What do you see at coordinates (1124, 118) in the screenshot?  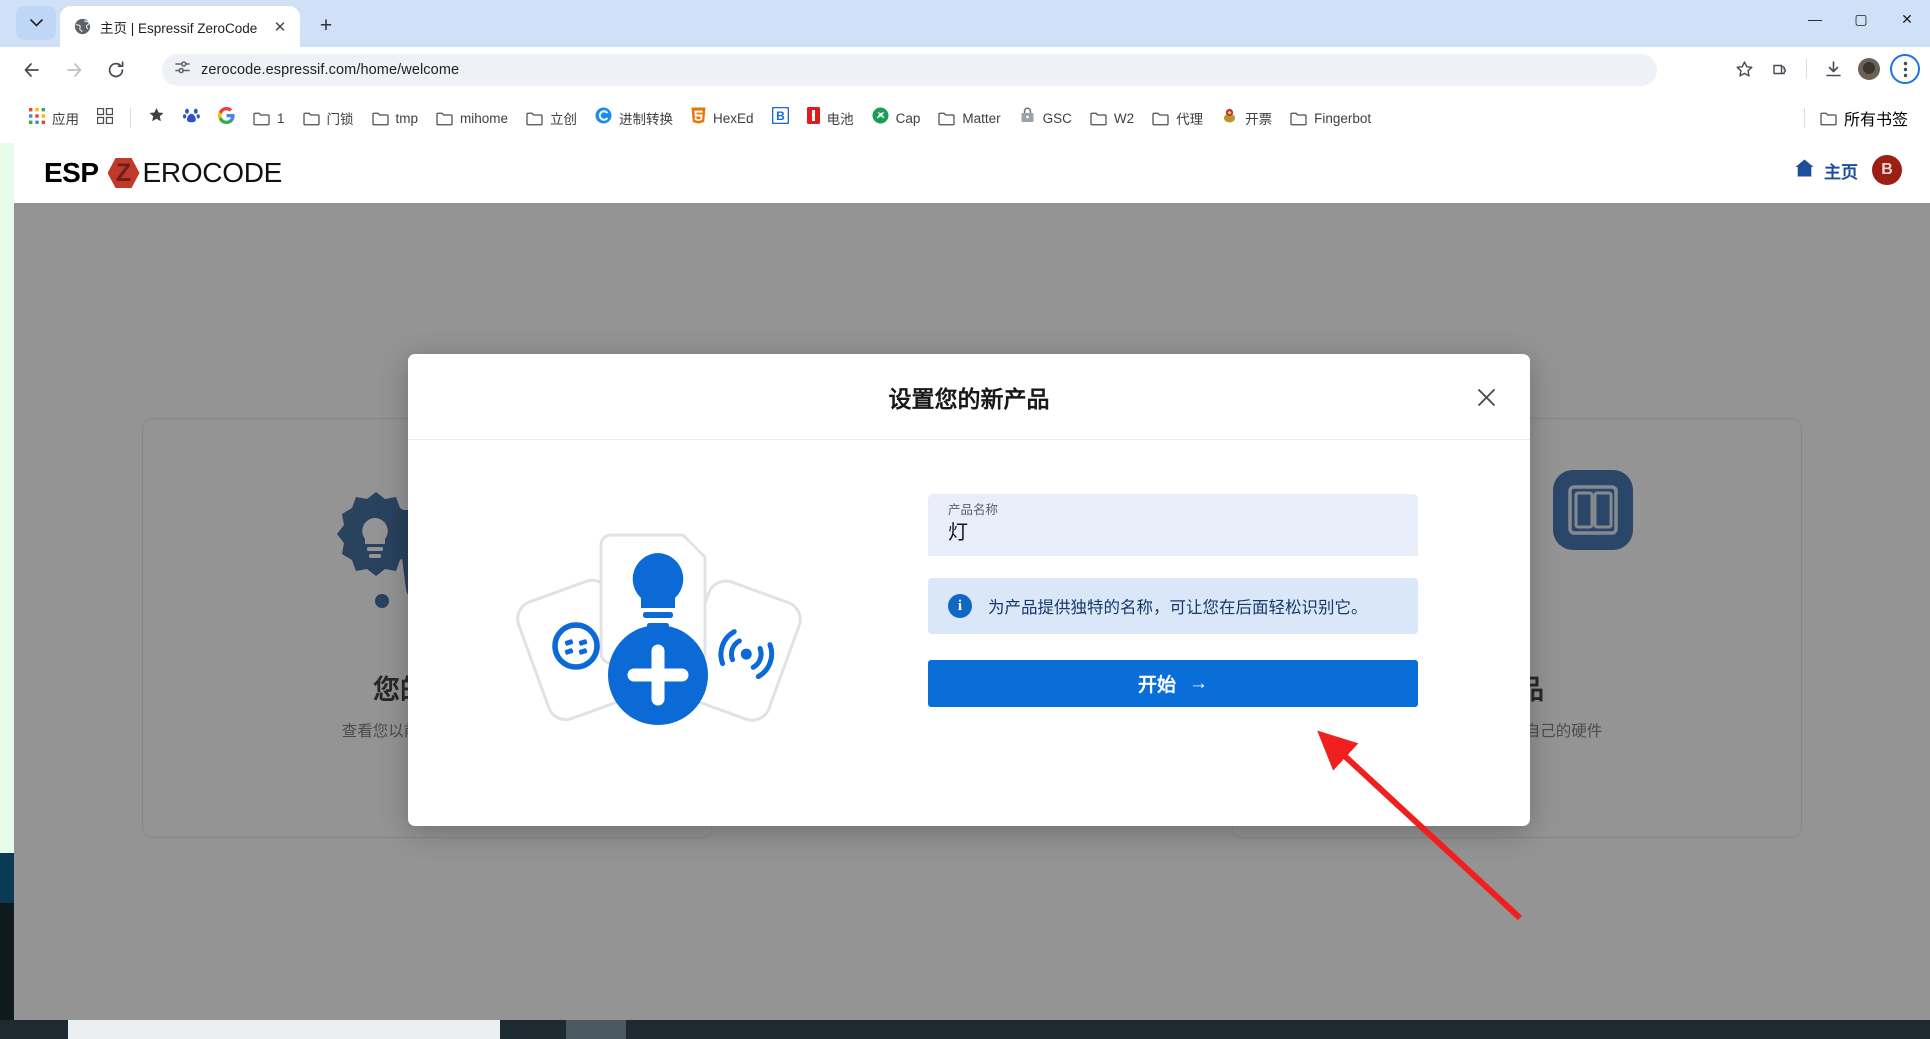 I see `bookmark-label: W2` at bounding box center [1124, 118].